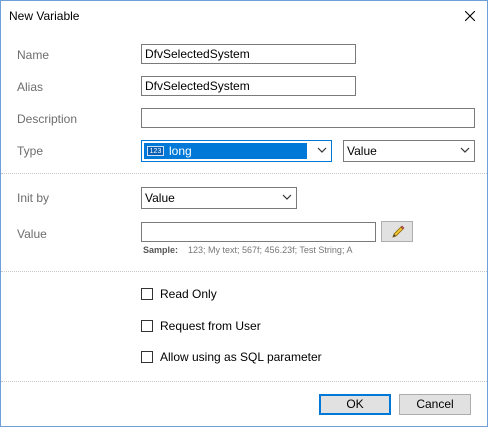 The height and width of the screenshot is (427, 488). What do you see at coordinates (30, 87) in the screenshot?
I see `alias-label: Alias` at bounding box center [30, 87].